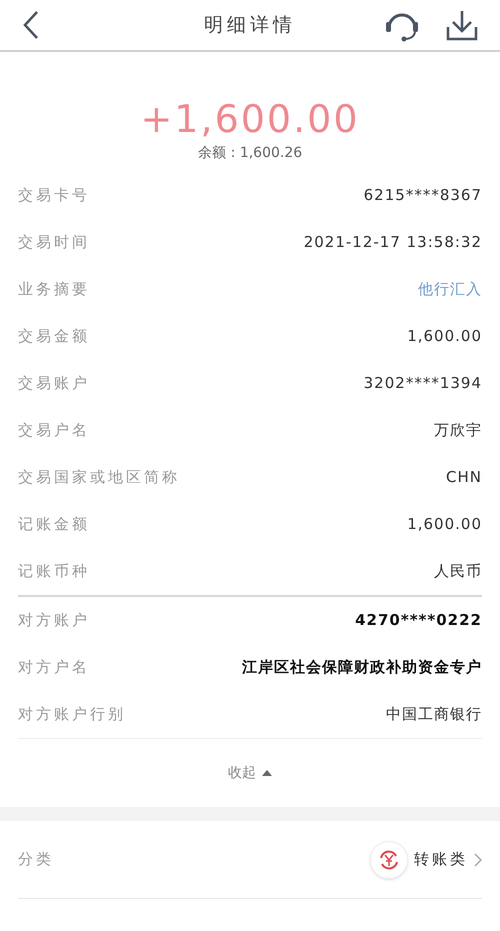 The width and height of the screenshot is (500, 931). I want to click on field-value: 2021-12-17 13:58:32, so click(393, 243).